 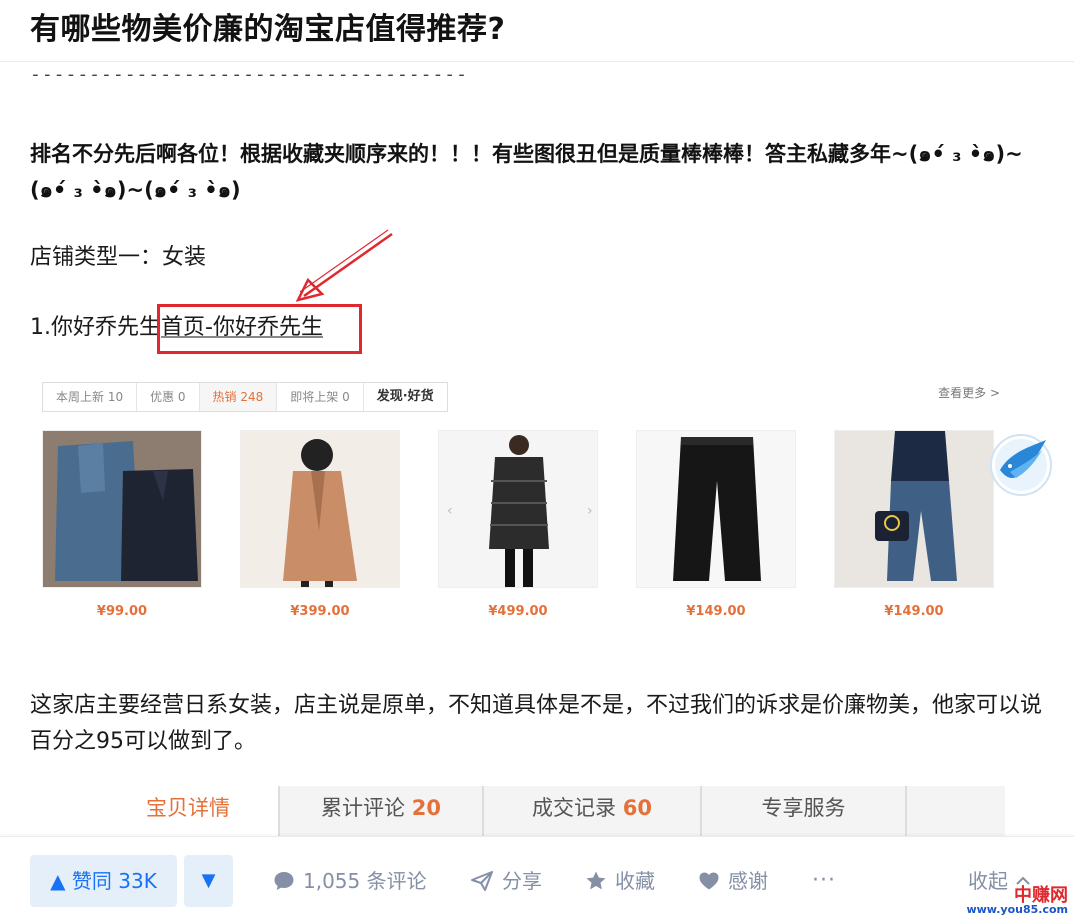 I want to click on bird-logo-icon, so click(x=1021, y=465).